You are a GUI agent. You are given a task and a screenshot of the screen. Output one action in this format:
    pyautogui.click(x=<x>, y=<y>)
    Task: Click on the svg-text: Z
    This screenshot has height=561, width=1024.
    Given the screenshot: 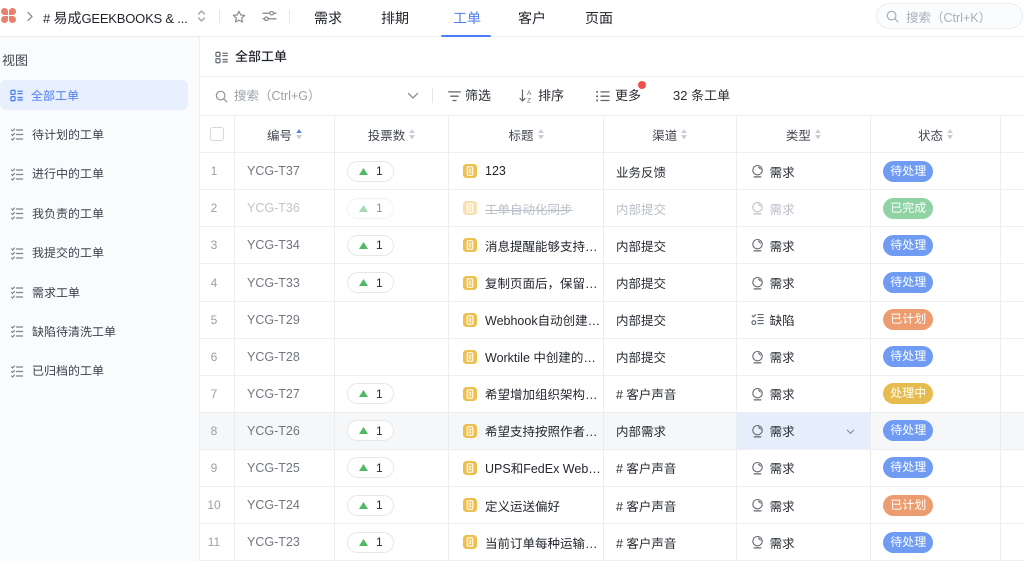 What is the action you would take?
    pyautogui.click(x=529, y=101)
    